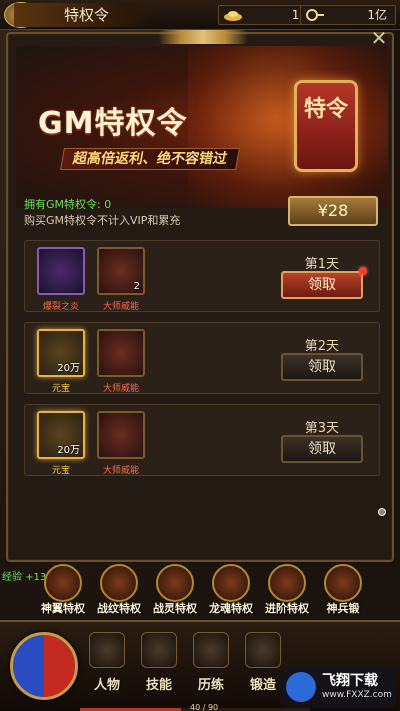 The width and height of the screenshot is (400, 711). Describe the element at coordinates (202, 276) in the screenshot. I see `reward-row: 爆裂之炎 2 大师威能 第1天 领取` at that location.